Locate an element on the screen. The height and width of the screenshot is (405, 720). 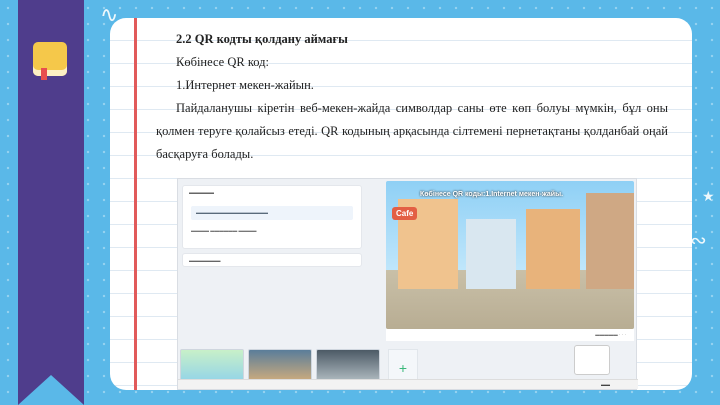
margin-line is located at coordinates (135, 204).